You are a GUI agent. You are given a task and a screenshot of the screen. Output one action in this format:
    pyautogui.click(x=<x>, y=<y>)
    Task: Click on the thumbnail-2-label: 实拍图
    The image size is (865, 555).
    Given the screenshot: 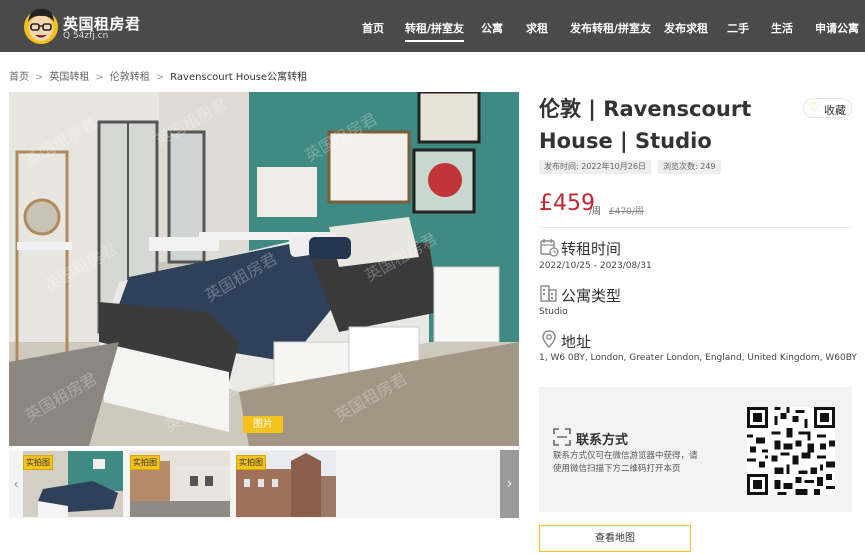 What is the action you would take?
    pyautogui.click(x=145, y=462)
    